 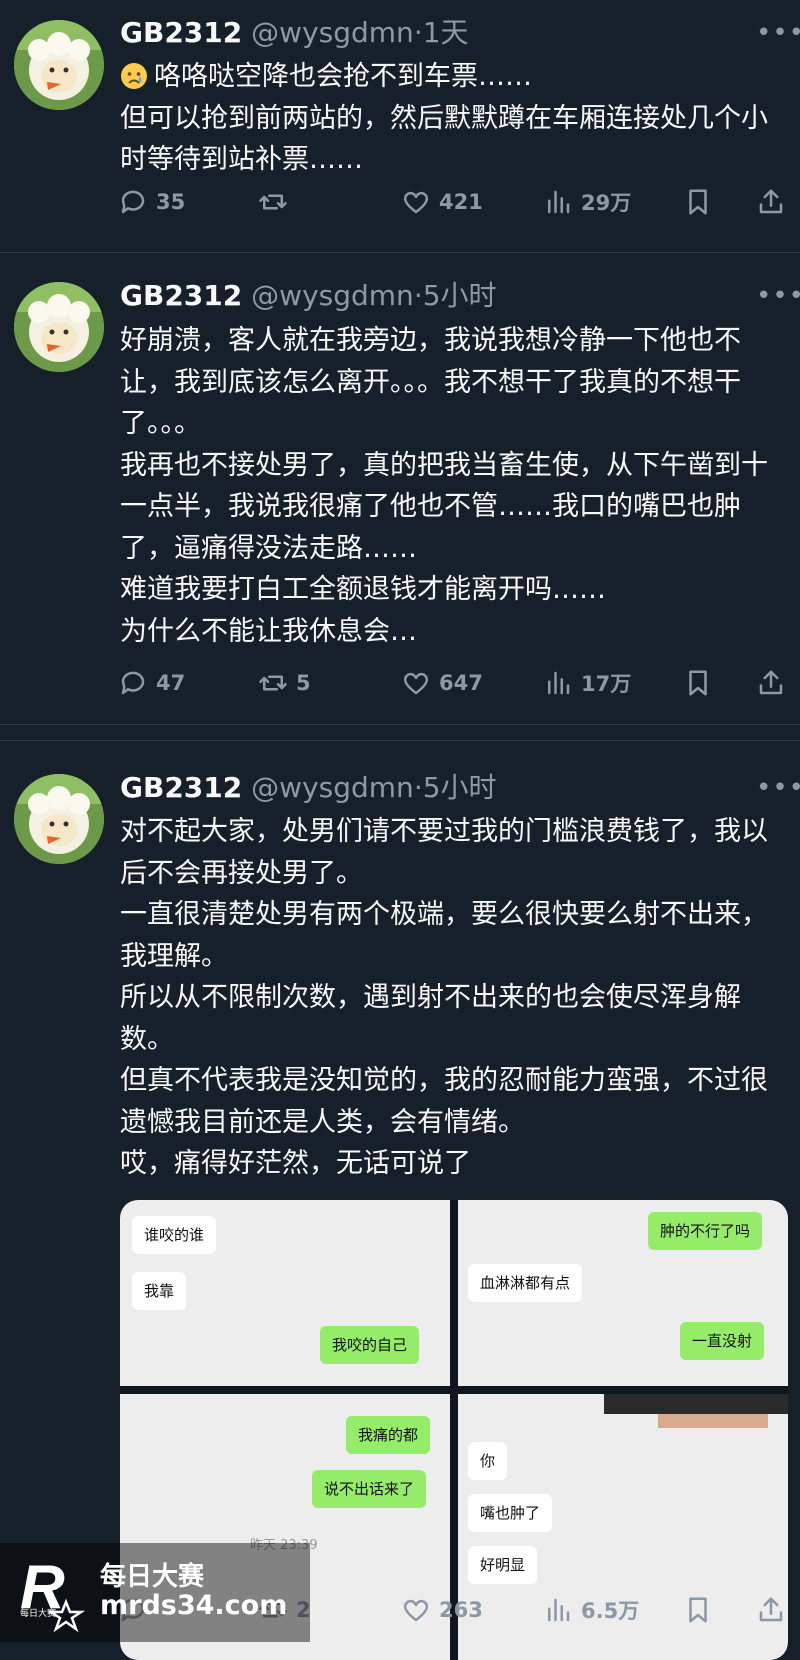 What do you see at coordinates (388, 1435) in the screenshot?
I see `chat-bubble: 我痛的都` at bounding box center [388, 1435].